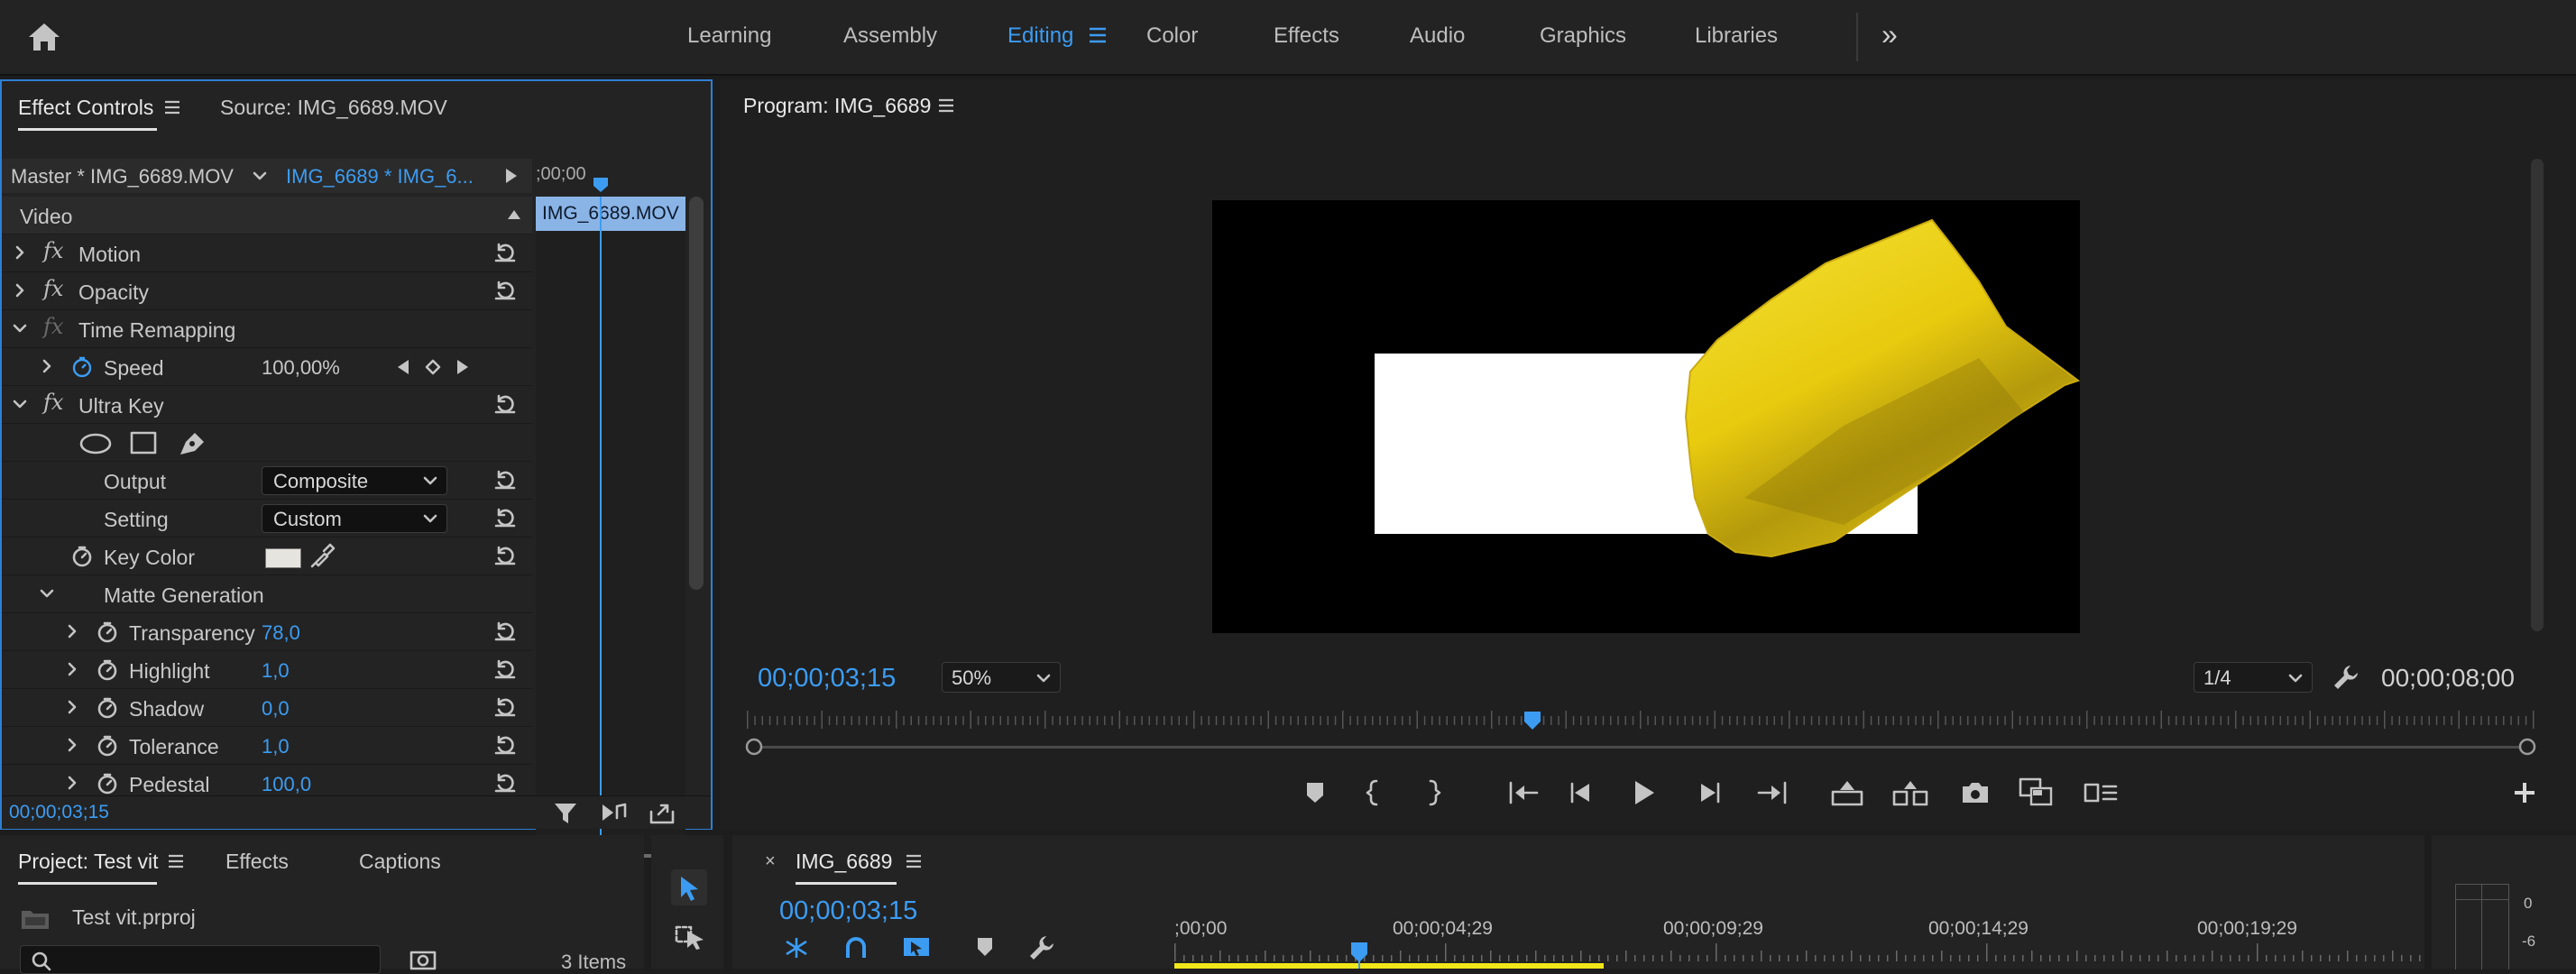 The width and height of the screenshot is (2576, 974). Describe the element at coordinates (890, 36) in the screenshot. I see `workspace-assembly: Assembly` at that location.